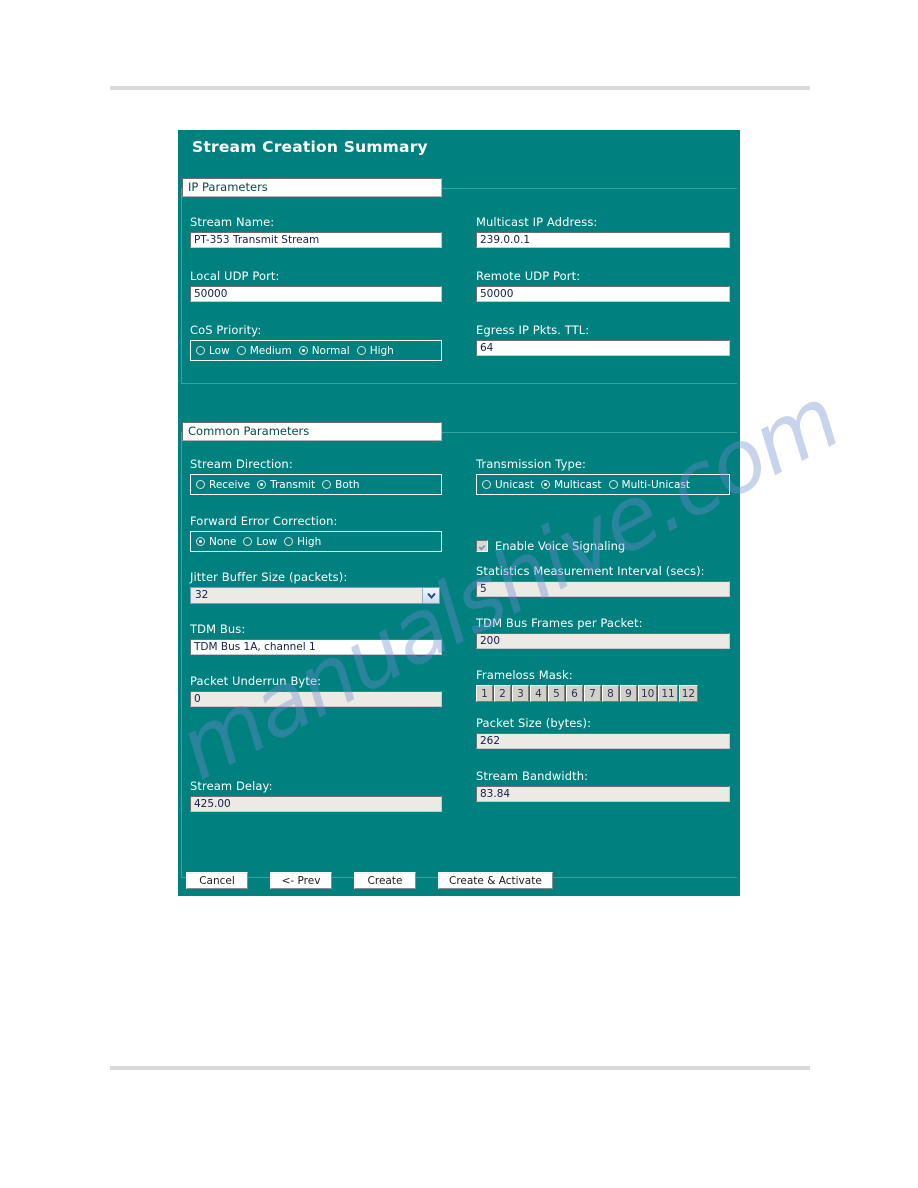 The image size is (918, 1188). I want to click on radio-option: Transmit, so click(286, 485).